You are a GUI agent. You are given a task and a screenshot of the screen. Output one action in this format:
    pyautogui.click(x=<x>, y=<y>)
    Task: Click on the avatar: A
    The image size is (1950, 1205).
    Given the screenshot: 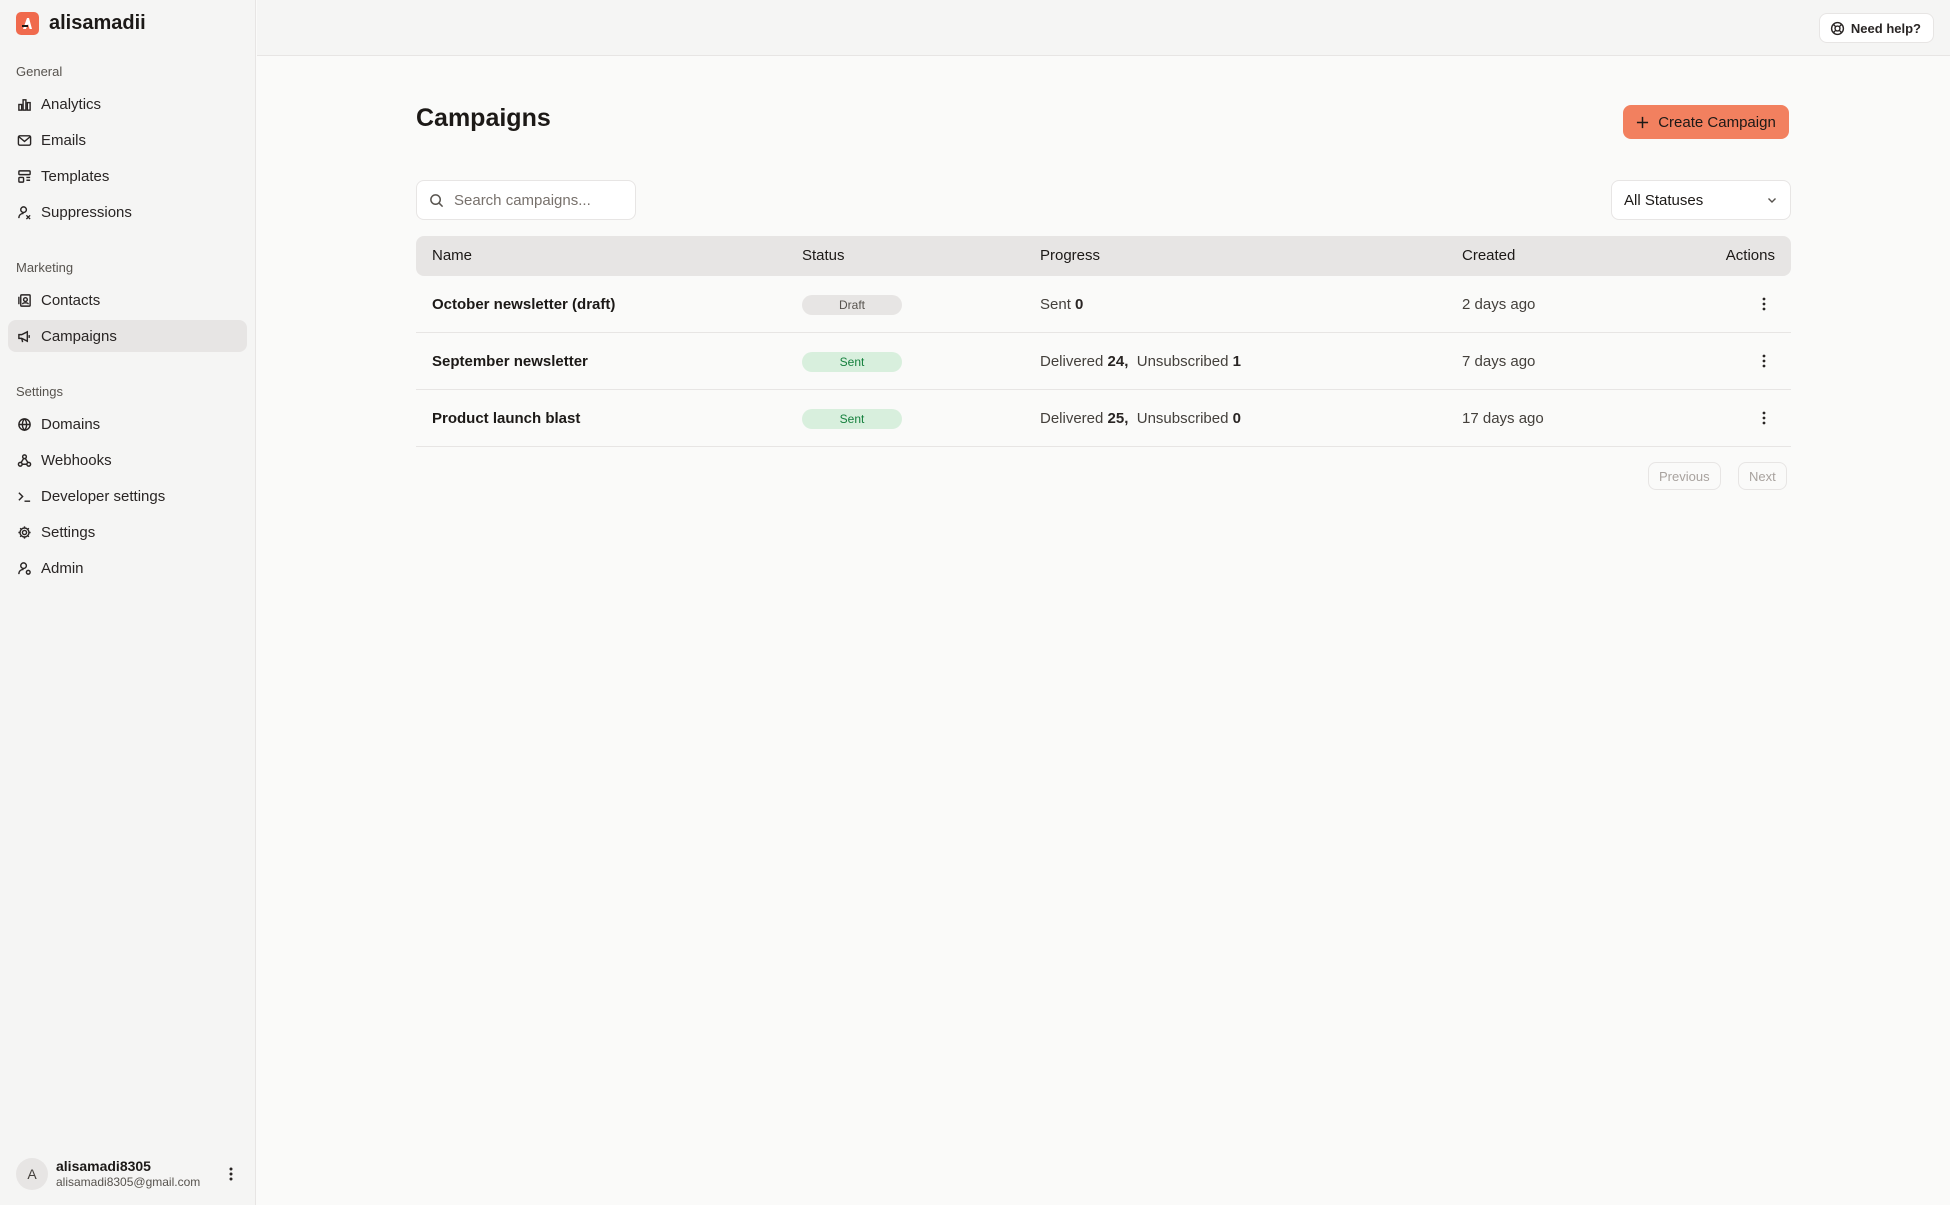 What is the action you would take?
    pyautogui.click(x=32, y=1174)
    